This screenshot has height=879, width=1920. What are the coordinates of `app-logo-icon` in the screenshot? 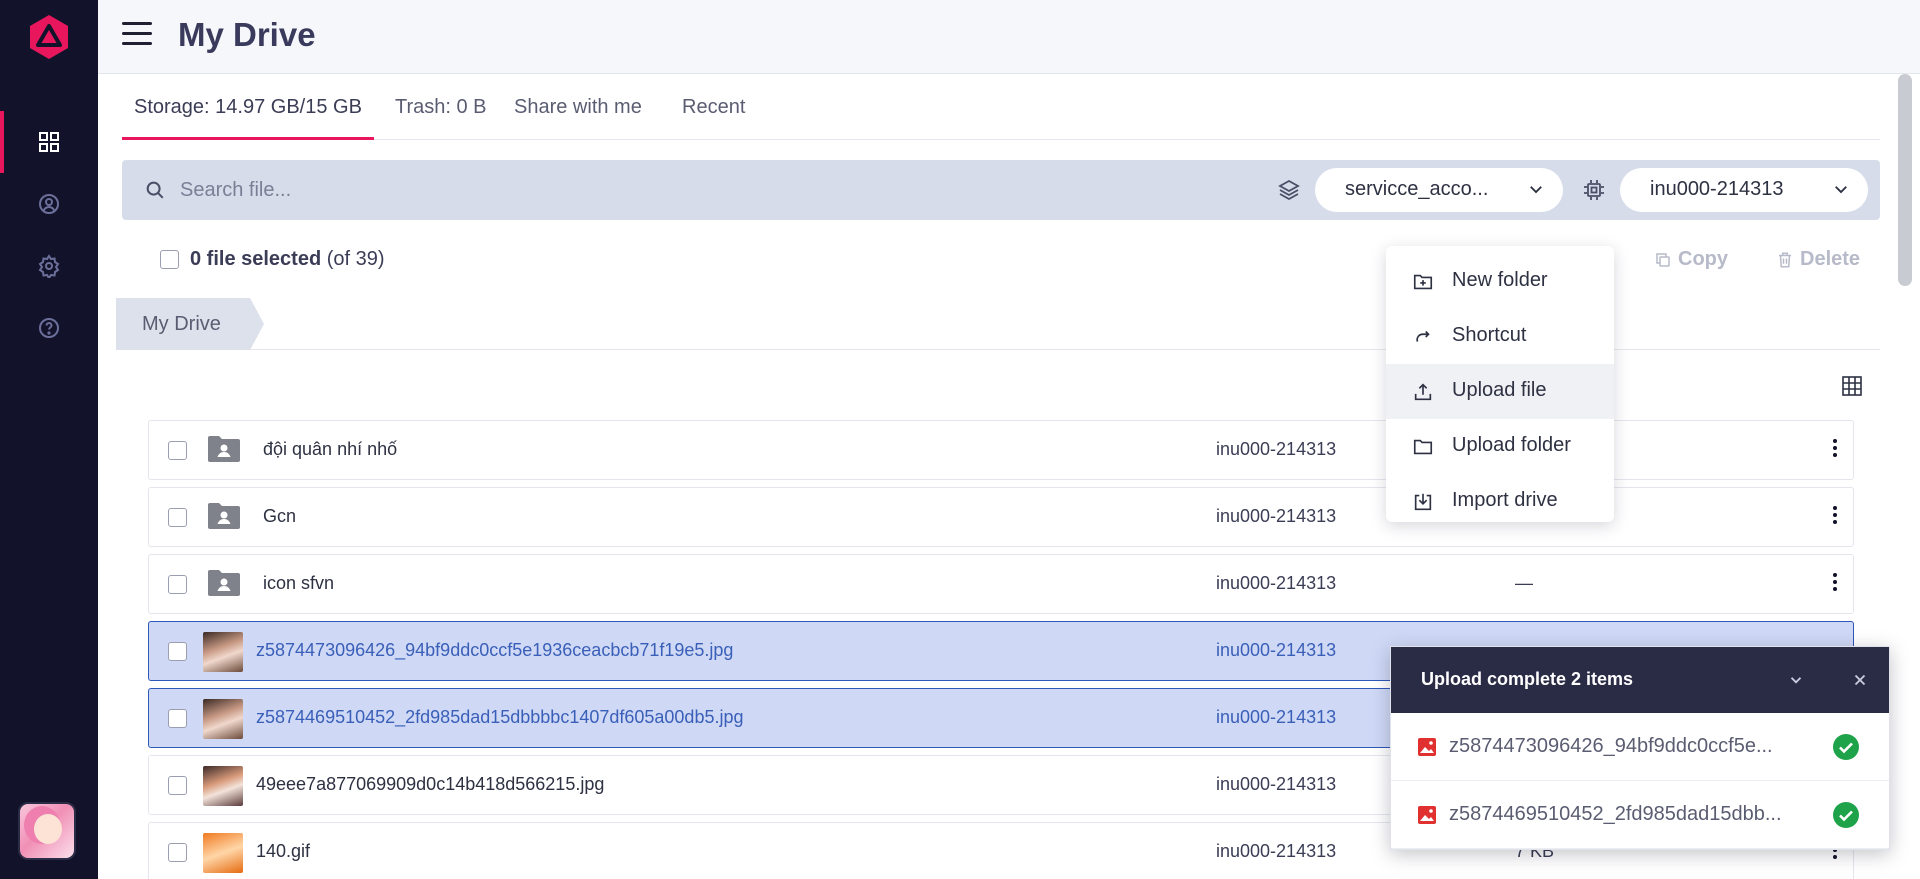 It's located at (49, 37).